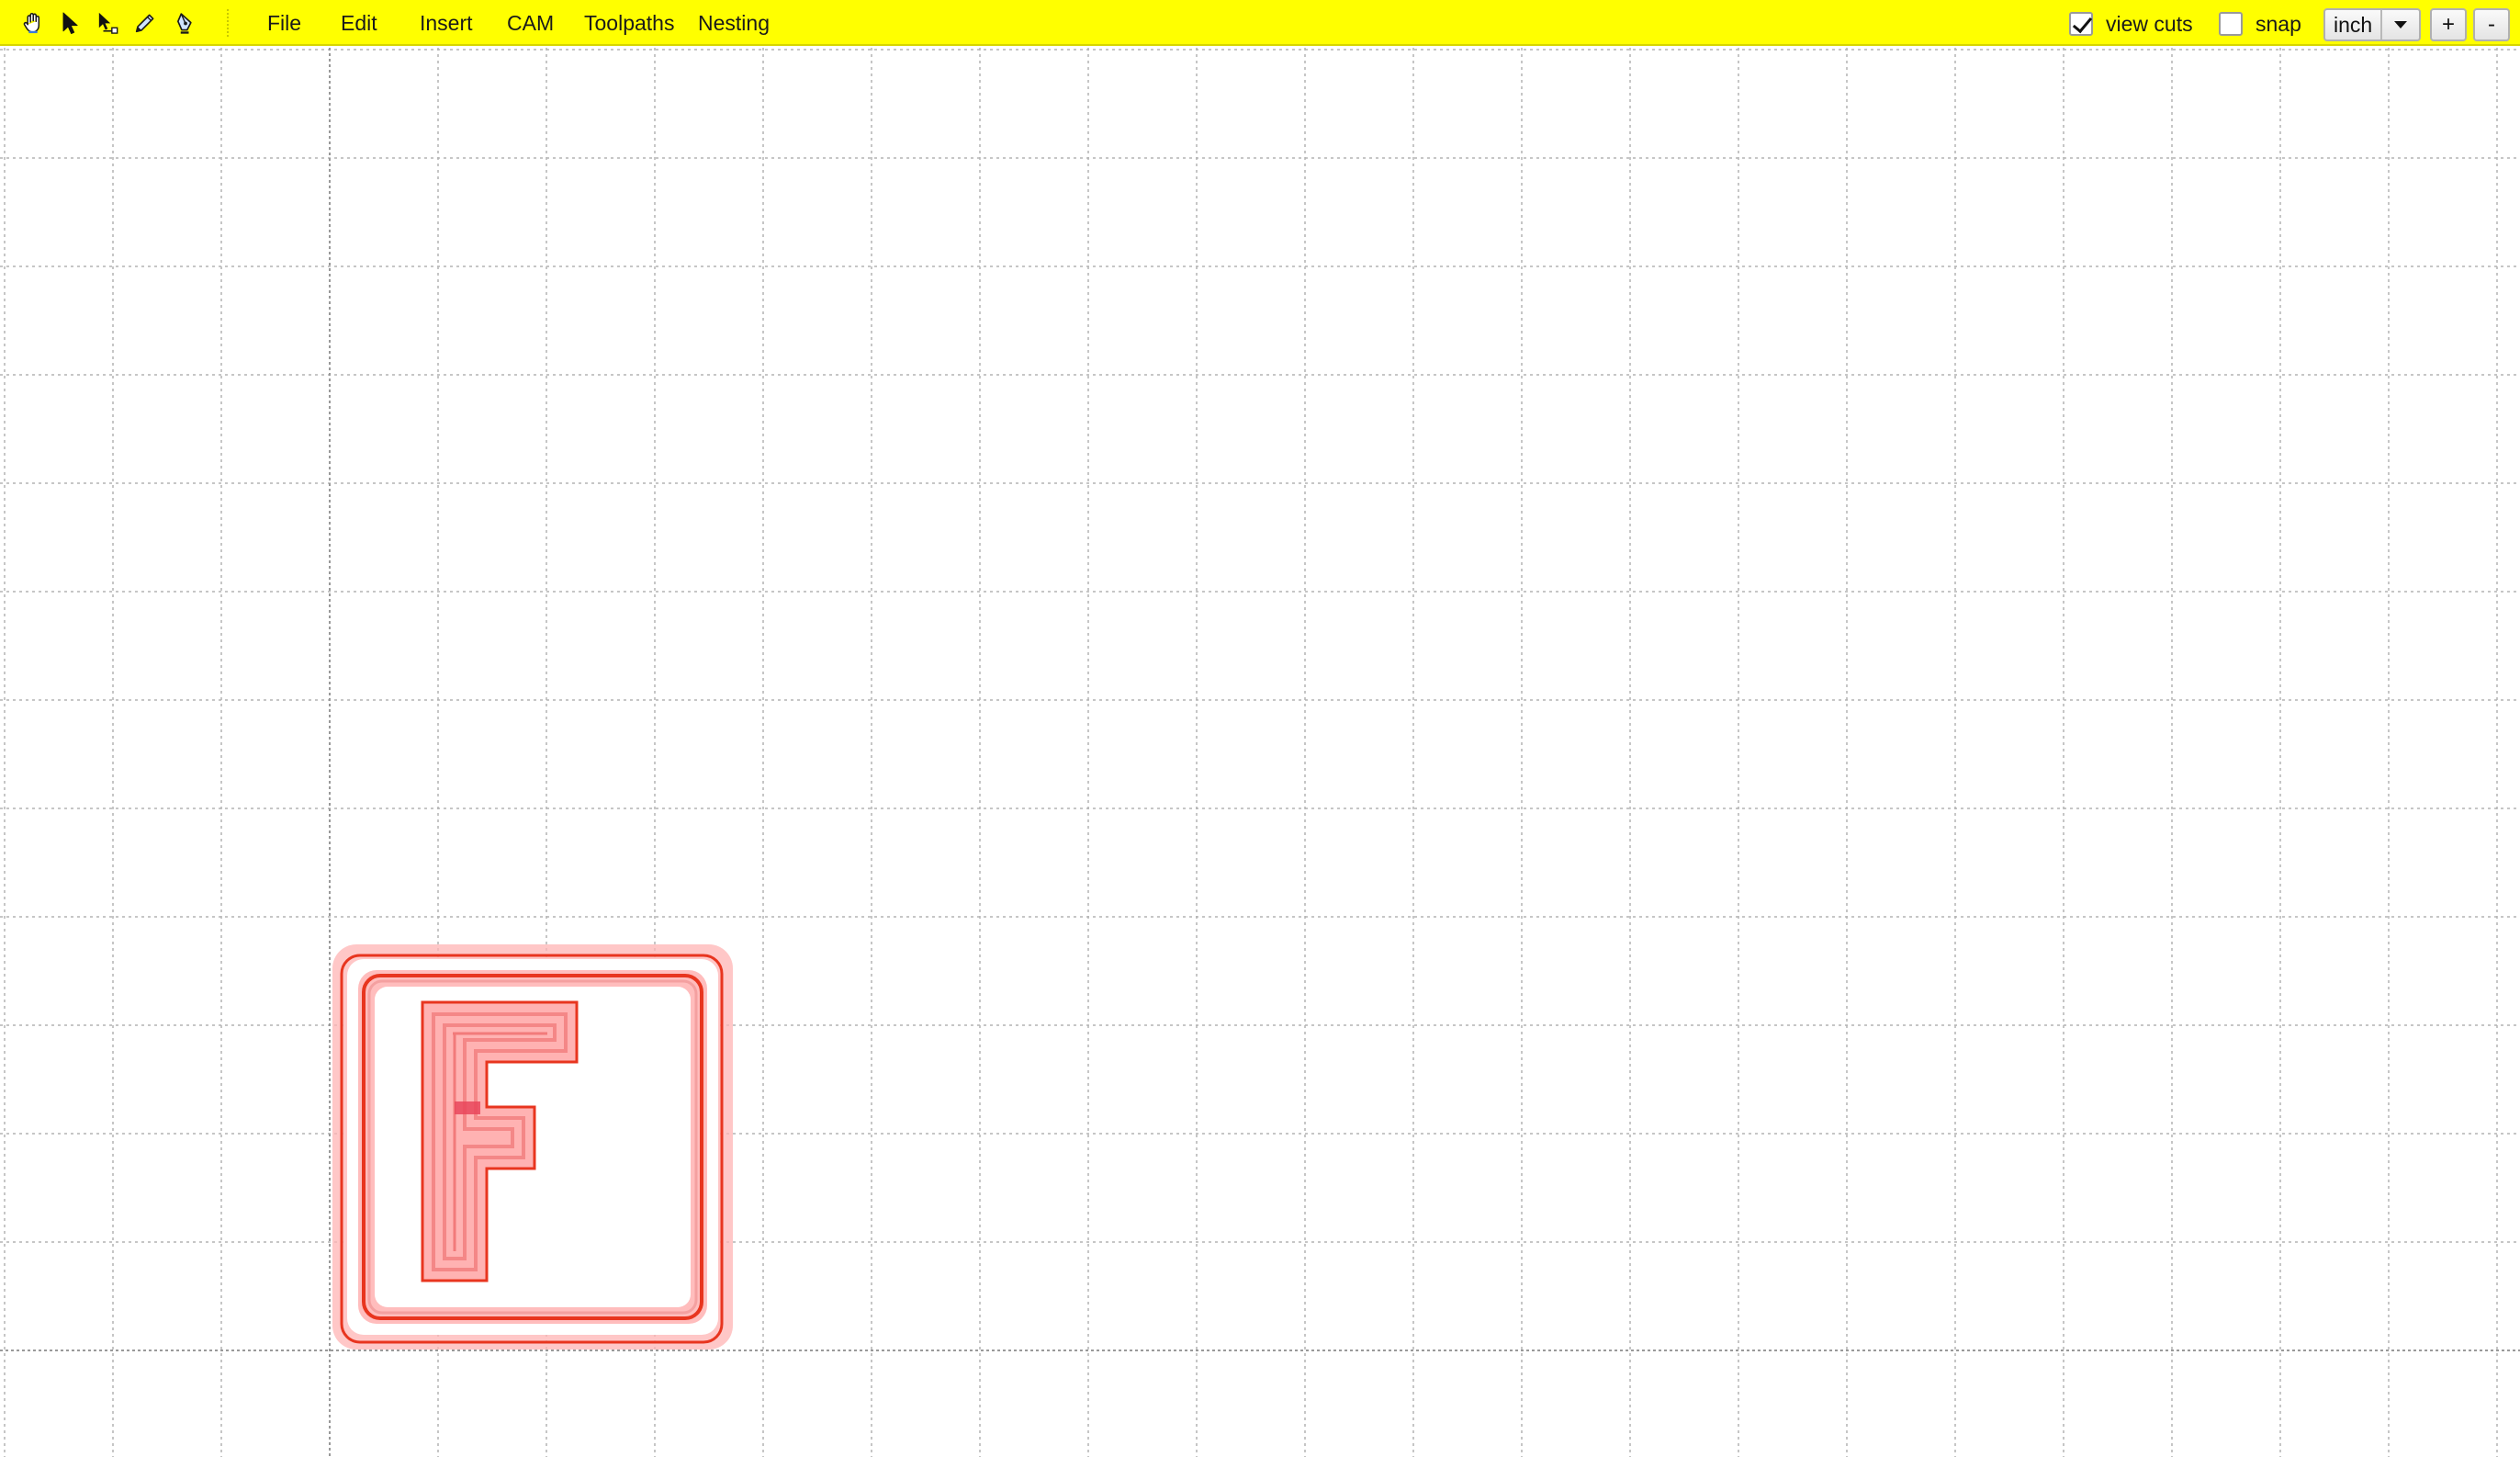 The image size is (2520, 1457). I want to click on menu-insert: Insert, so click(446, 23).